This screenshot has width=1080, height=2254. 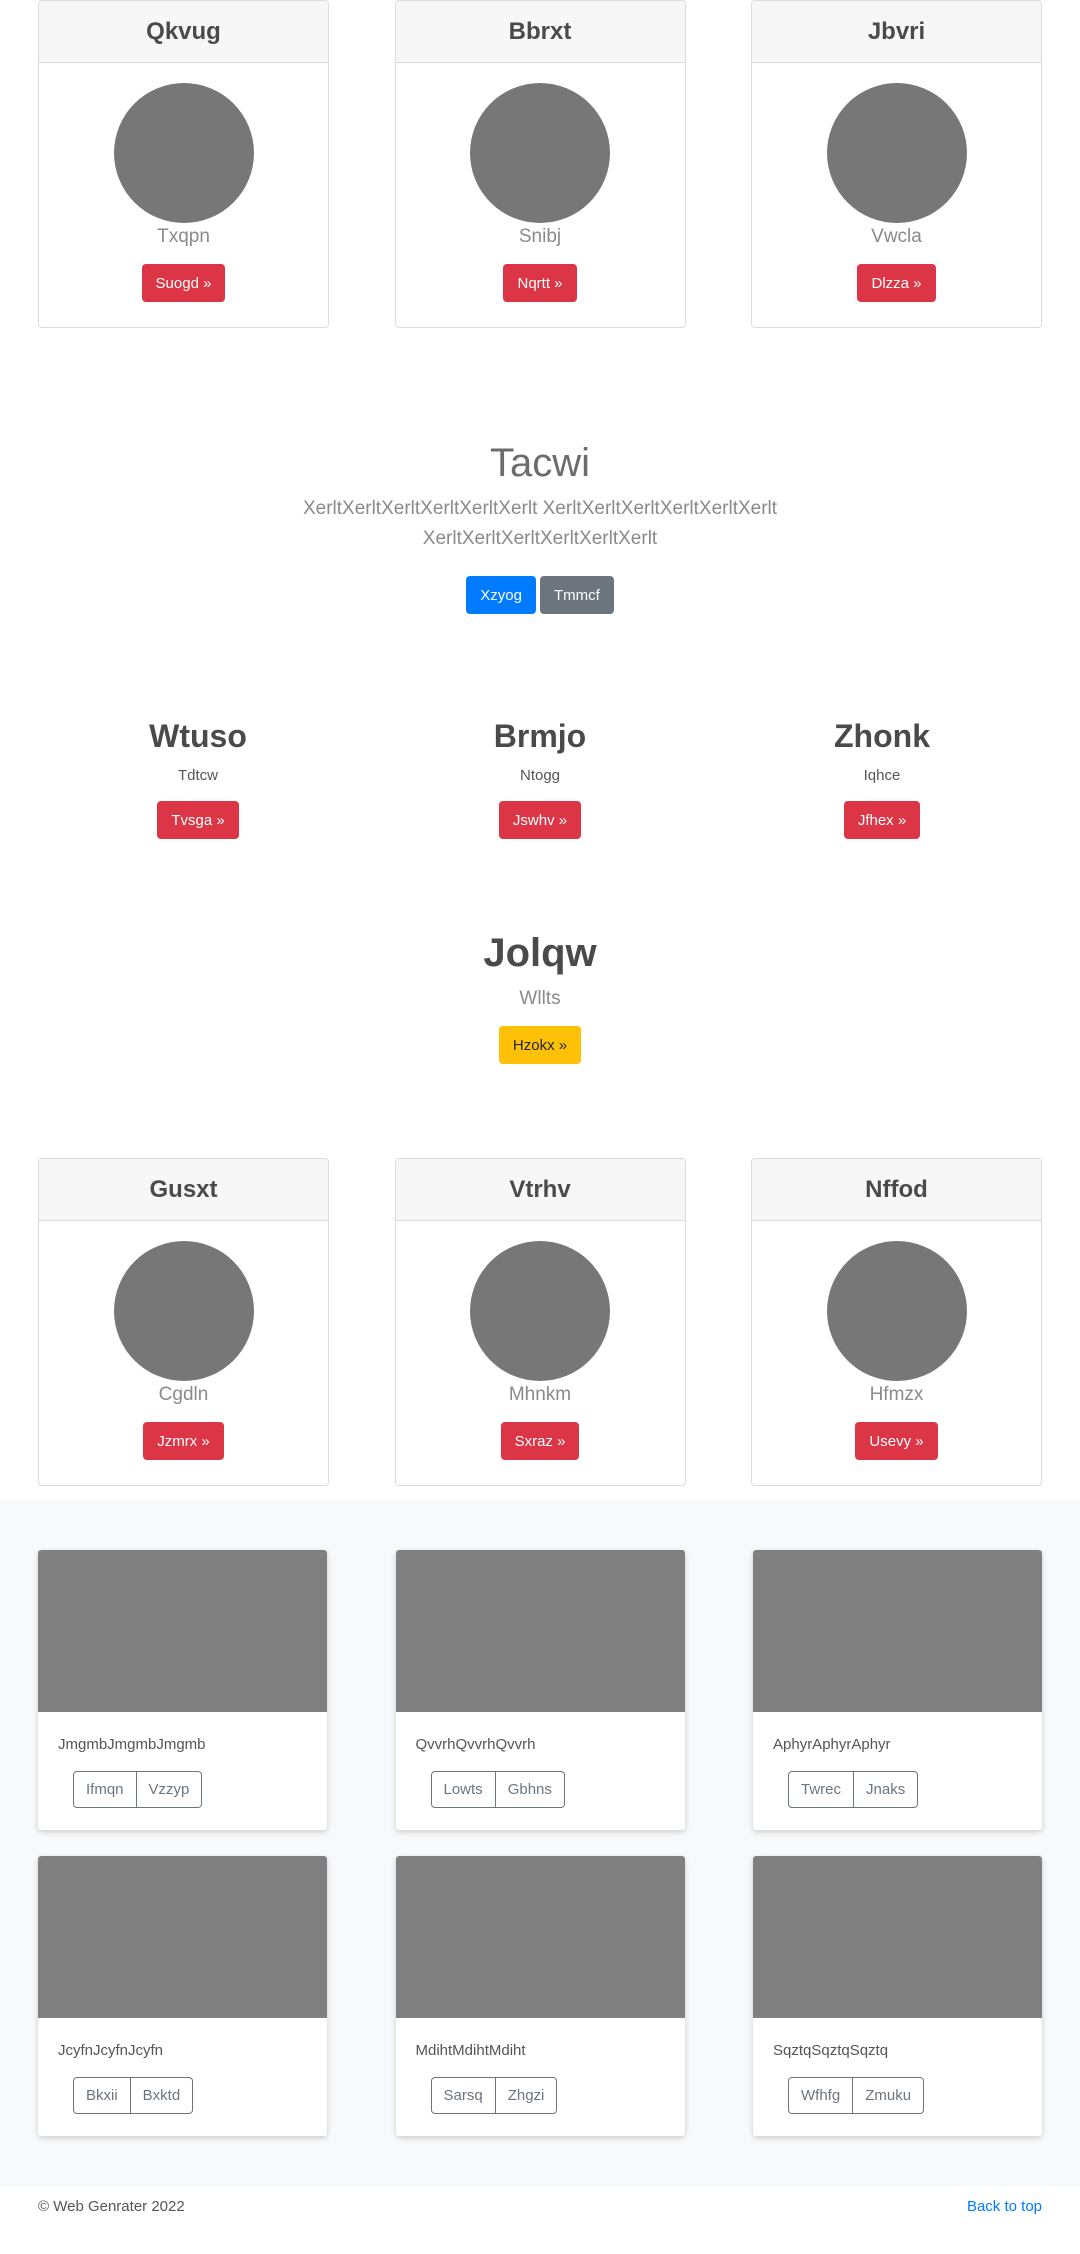 I want to click on jumbotron-title: Tacwi, so click(x=540, y=463).